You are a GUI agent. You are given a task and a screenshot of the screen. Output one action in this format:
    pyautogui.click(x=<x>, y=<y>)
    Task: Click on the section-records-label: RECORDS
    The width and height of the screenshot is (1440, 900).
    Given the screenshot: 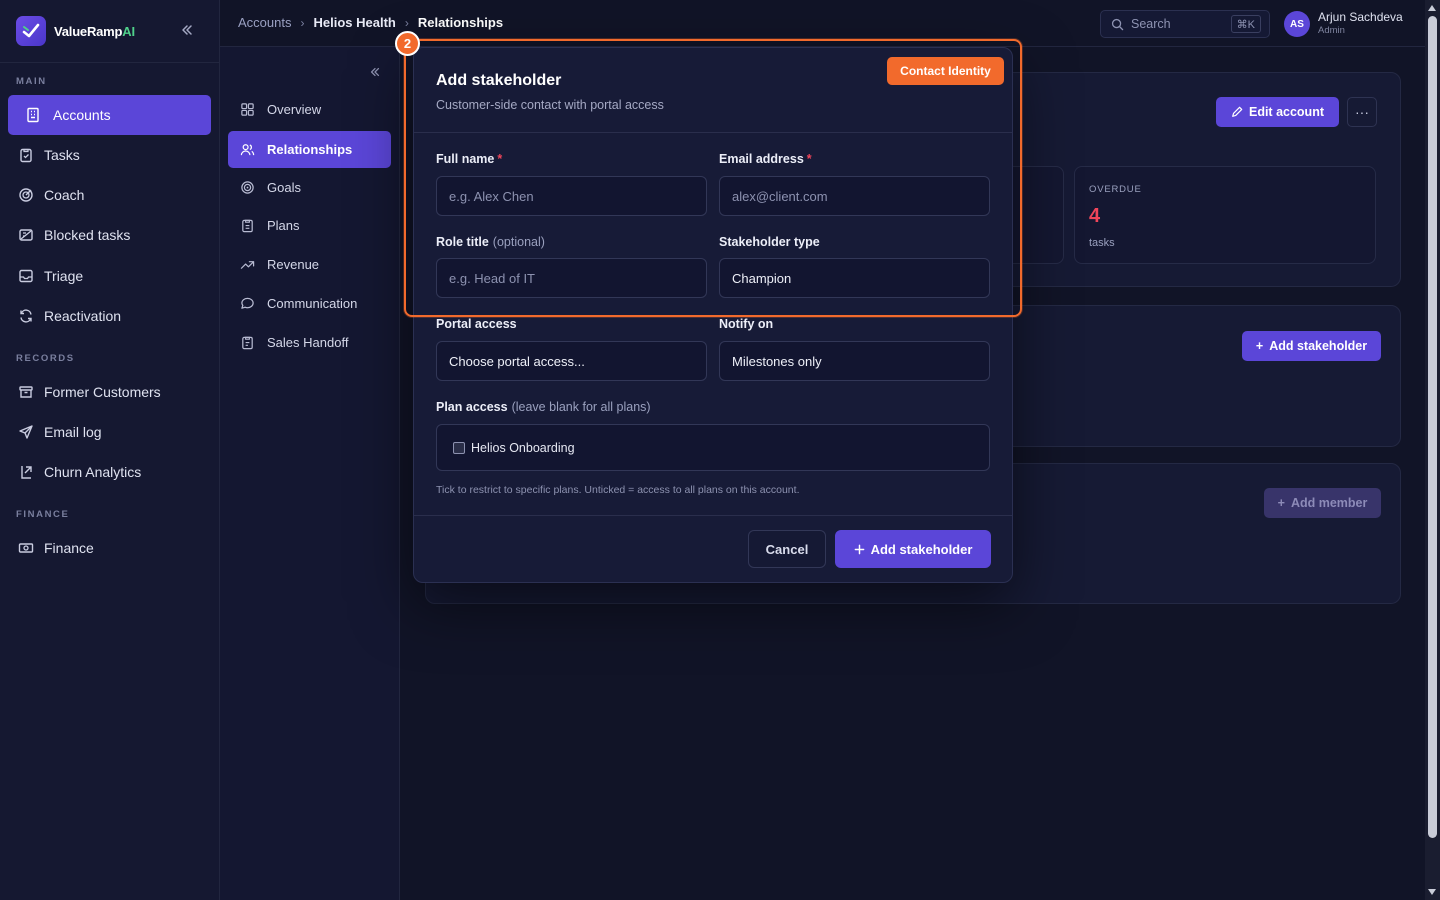 What is the action you would take?
    pyautogui.click(x=45, y=358)
    